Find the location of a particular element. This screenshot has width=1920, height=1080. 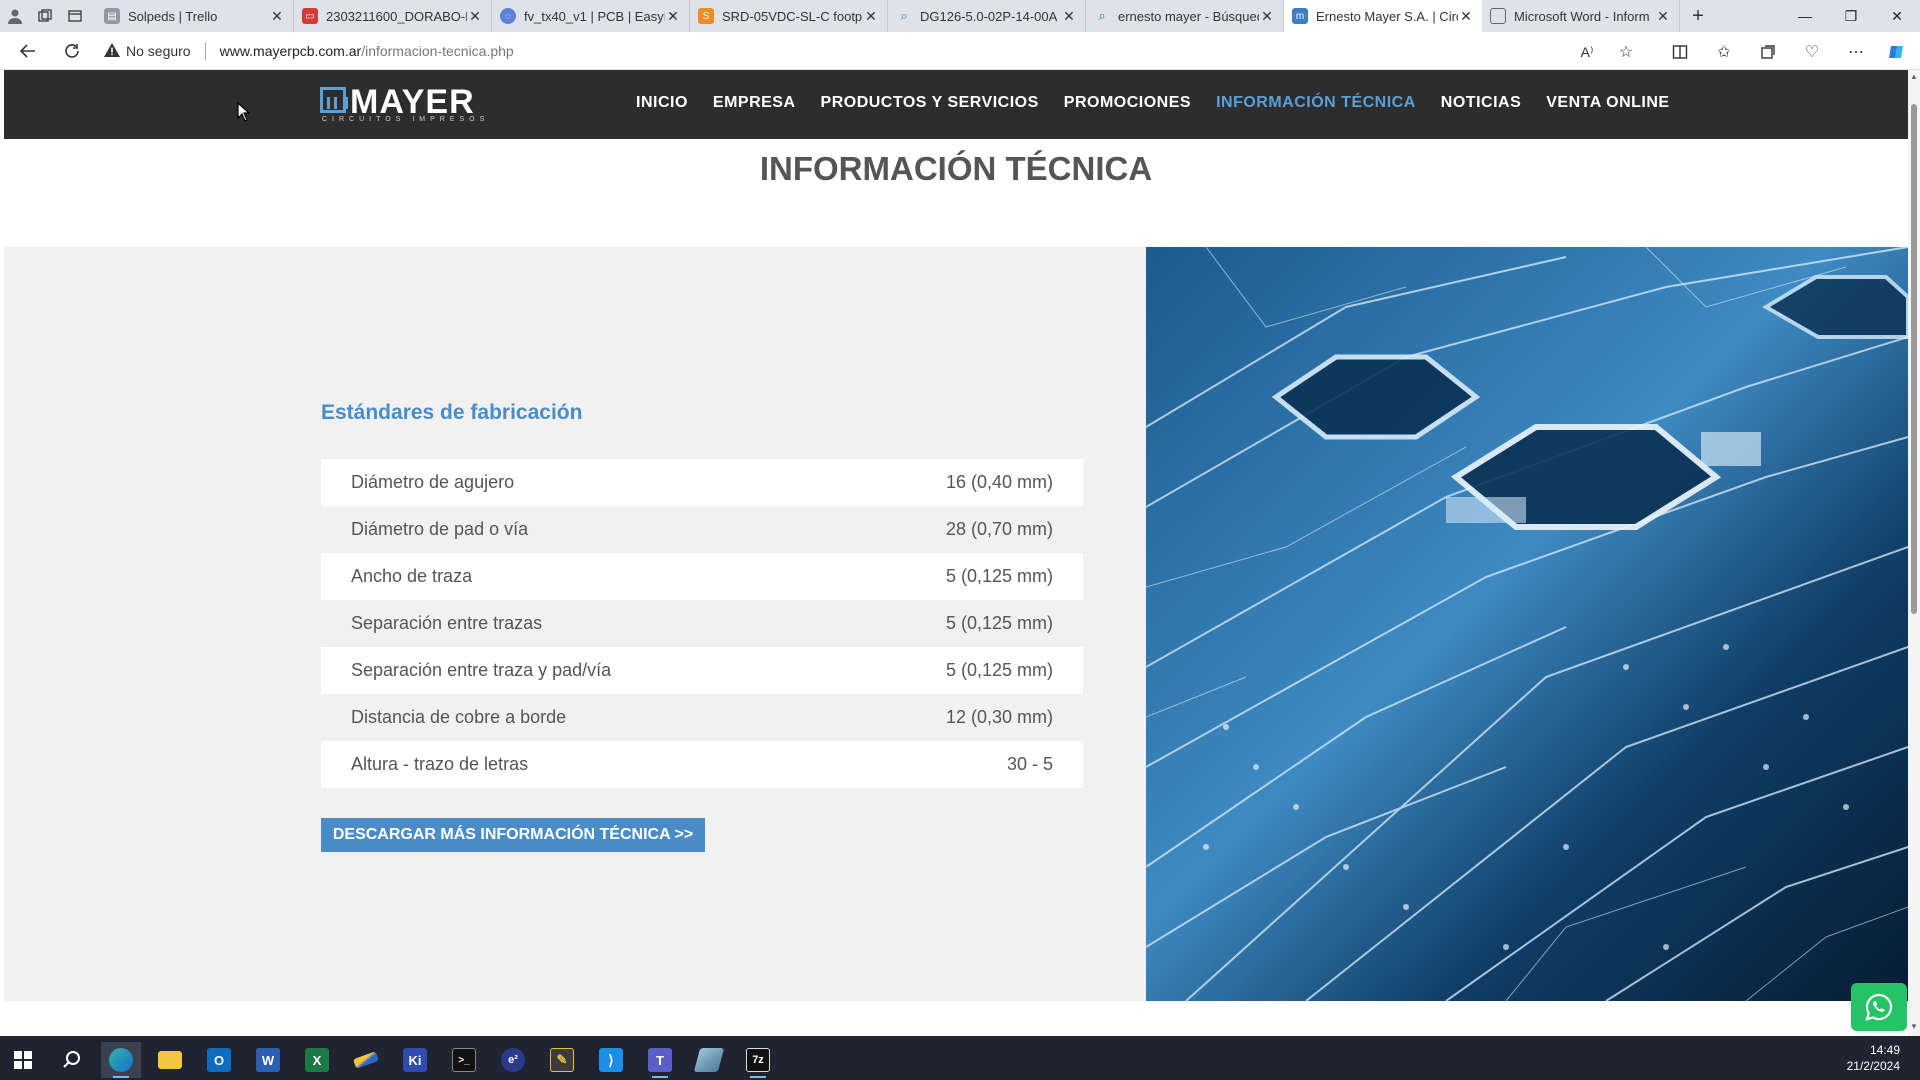

drawing-glyph is located at coordinates (709, 1060).